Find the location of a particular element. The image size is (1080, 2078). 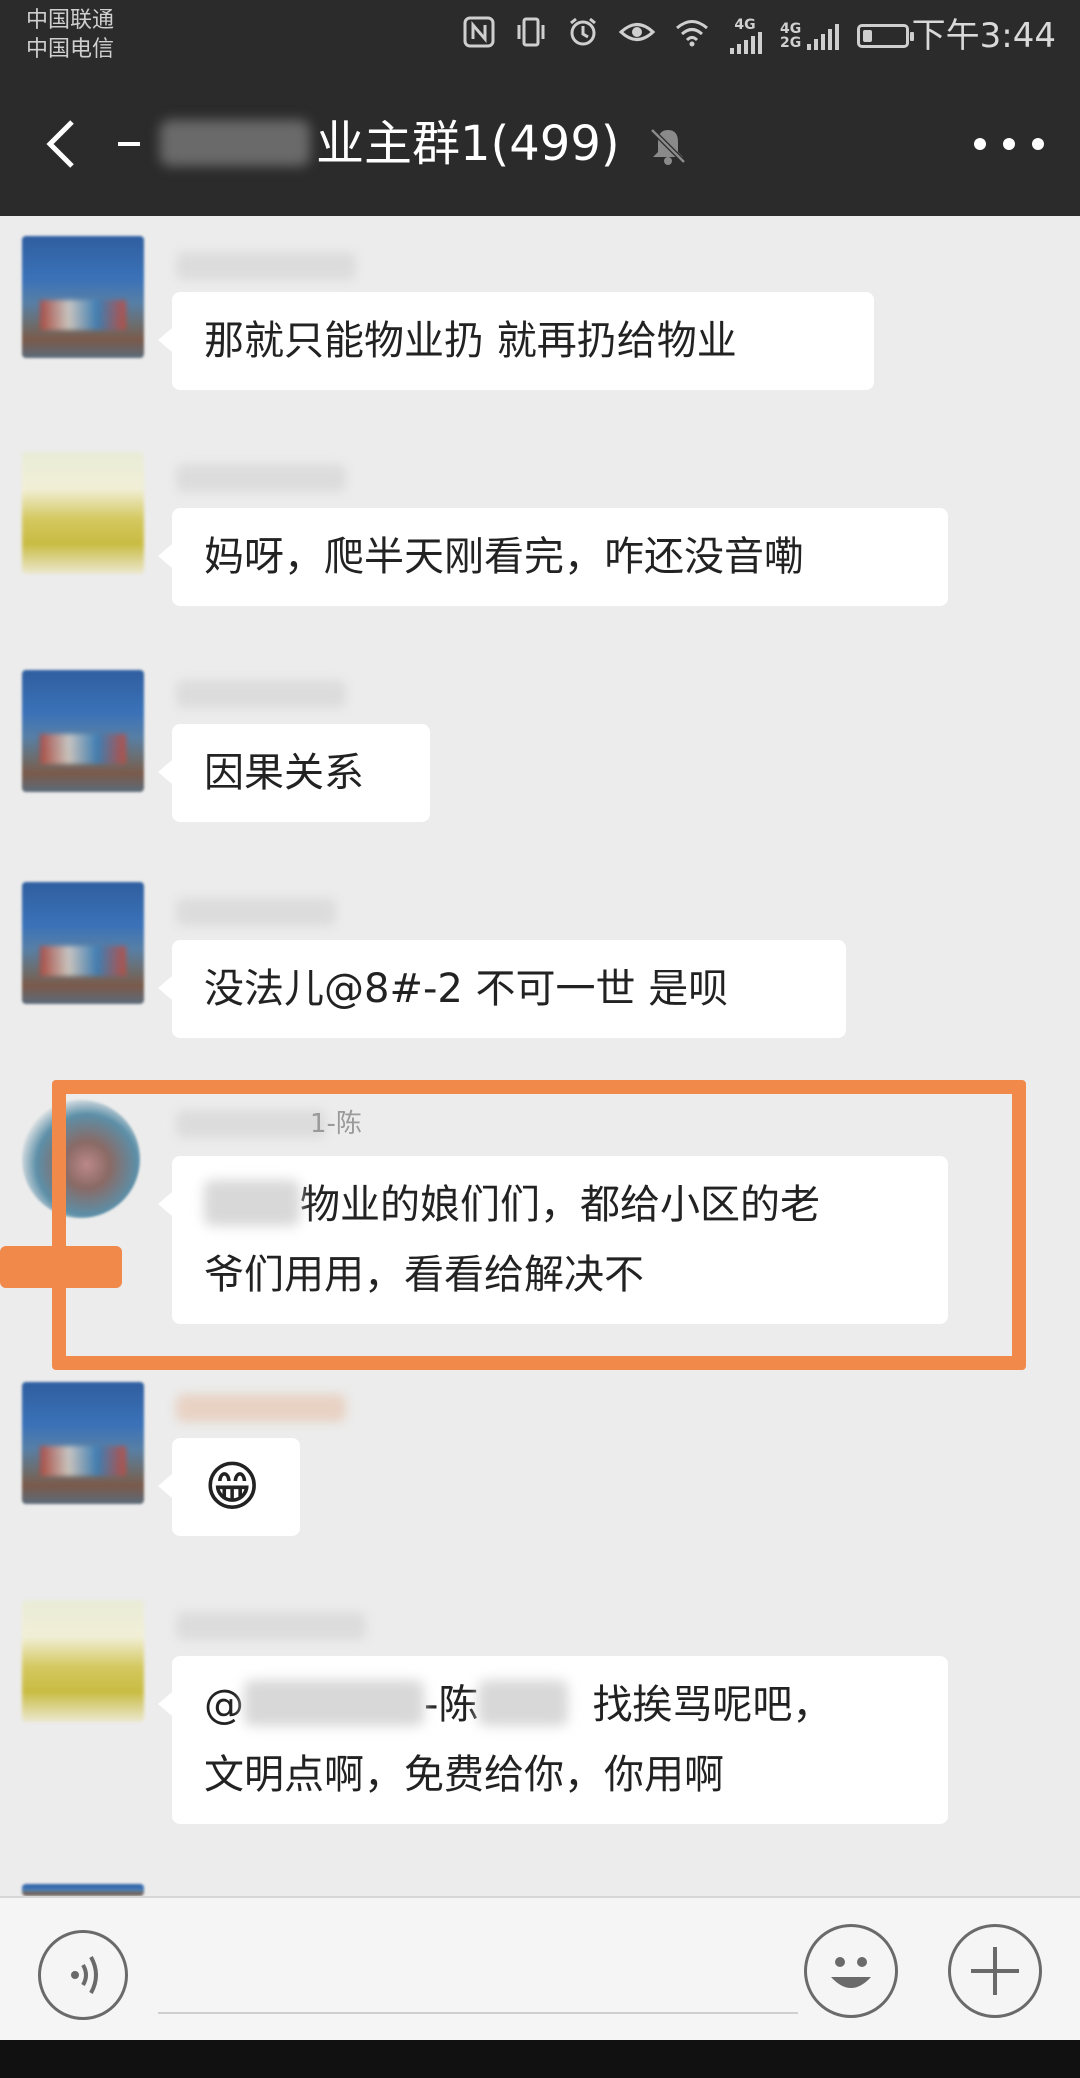

chat-title: 业主群1(499) is located at coordinates (369, 144).